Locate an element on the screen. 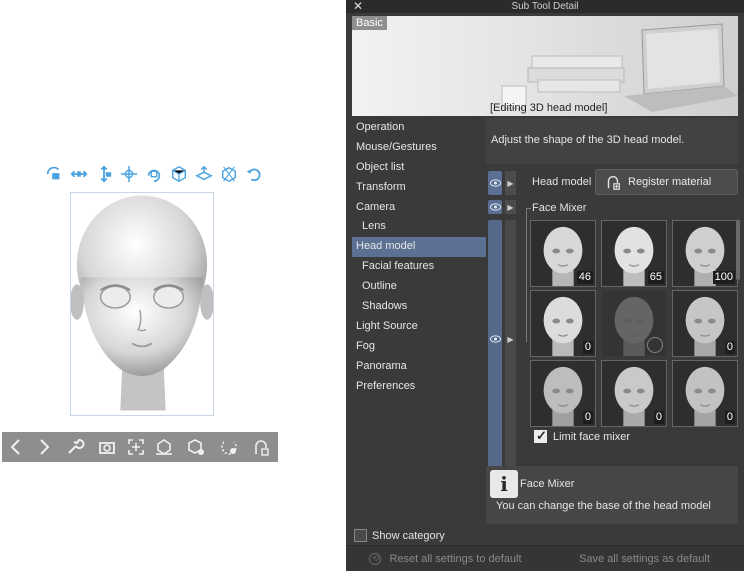  timer-icon is located at coordinates (655, 345).